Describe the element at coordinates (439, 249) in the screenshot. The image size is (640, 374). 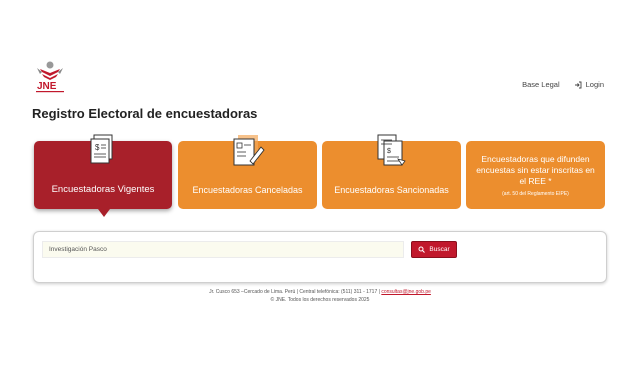
I see `search-button-label: Buscar` at that location.